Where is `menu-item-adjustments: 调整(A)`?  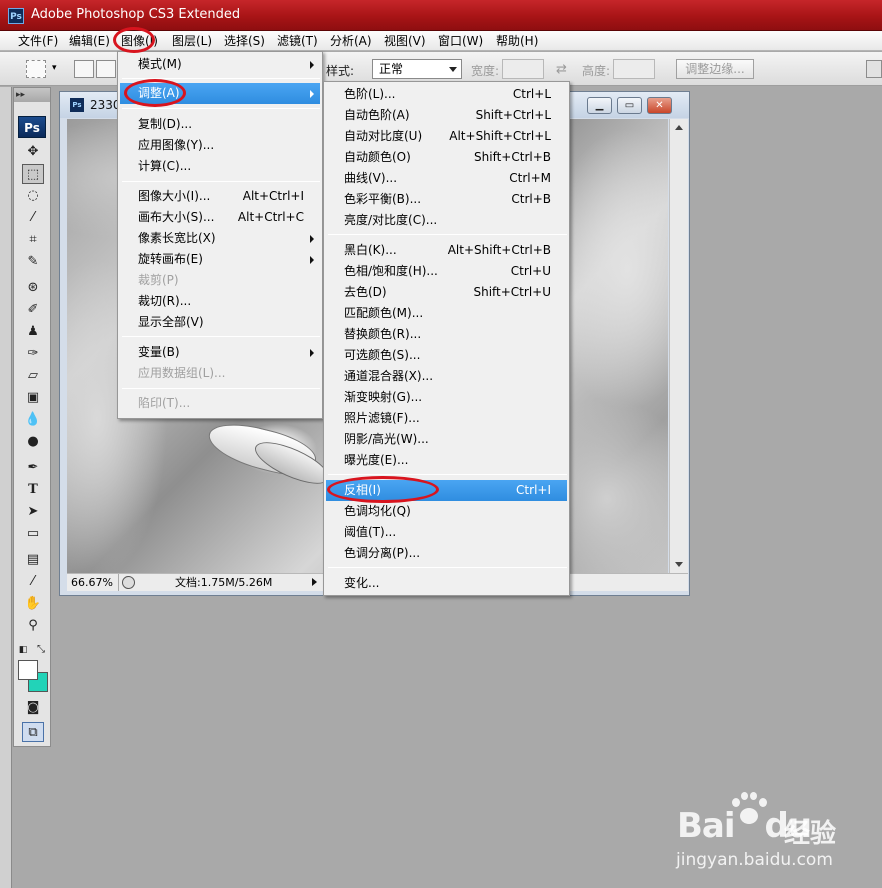 menu-item-adjustments: 调整(A) is located at coordinates (220, 93).